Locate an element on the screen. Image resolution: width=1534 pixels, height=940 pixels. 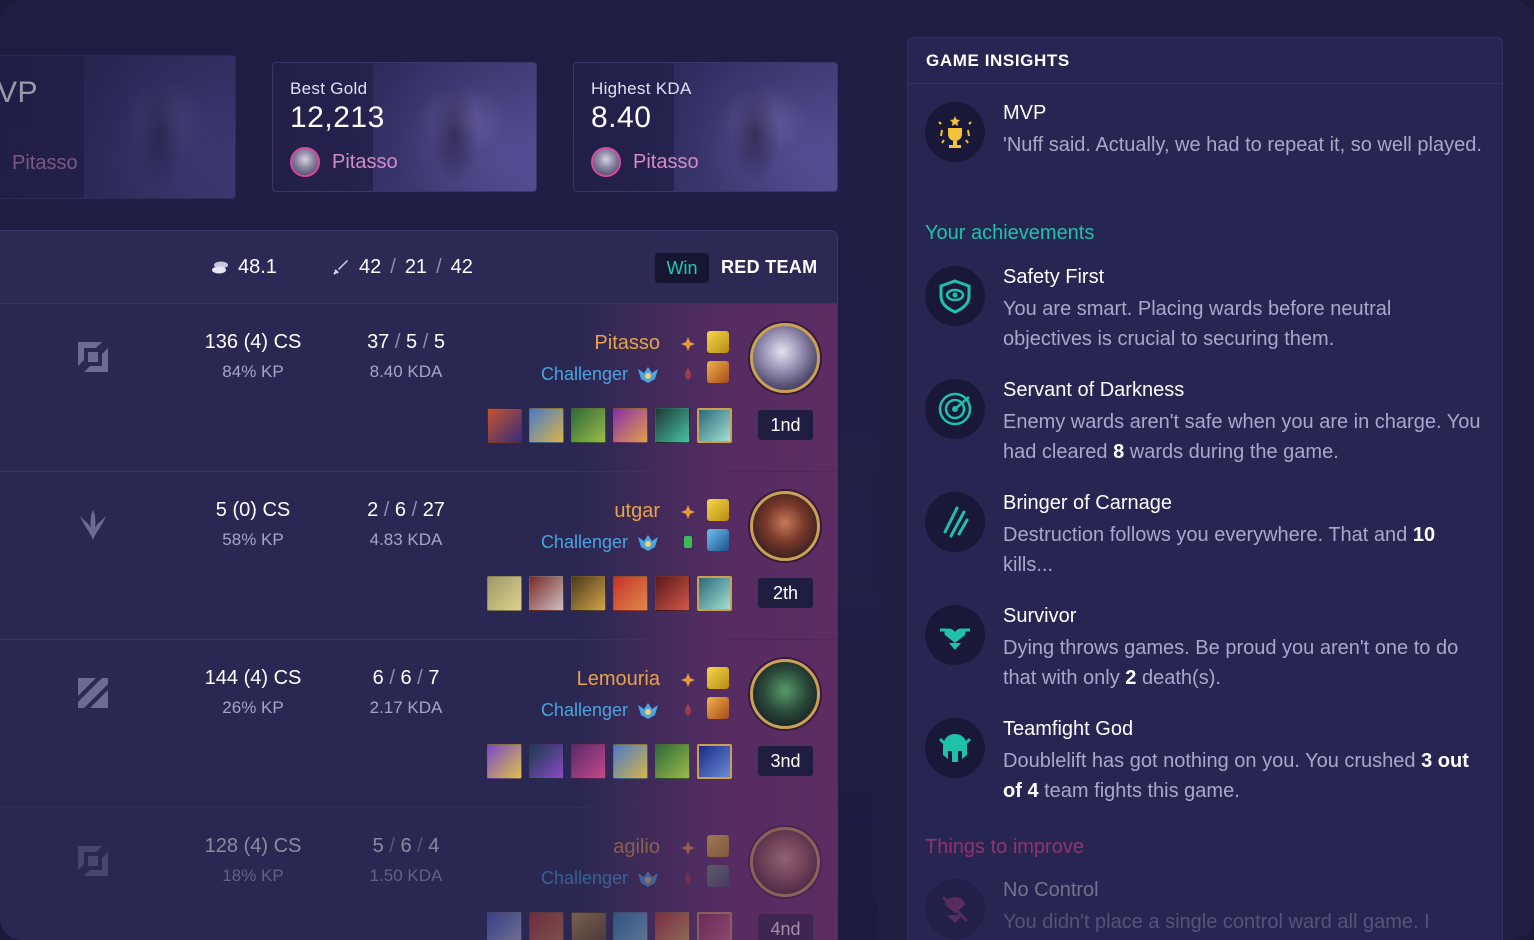
card-value: VP is located at coordinates (19, 92).